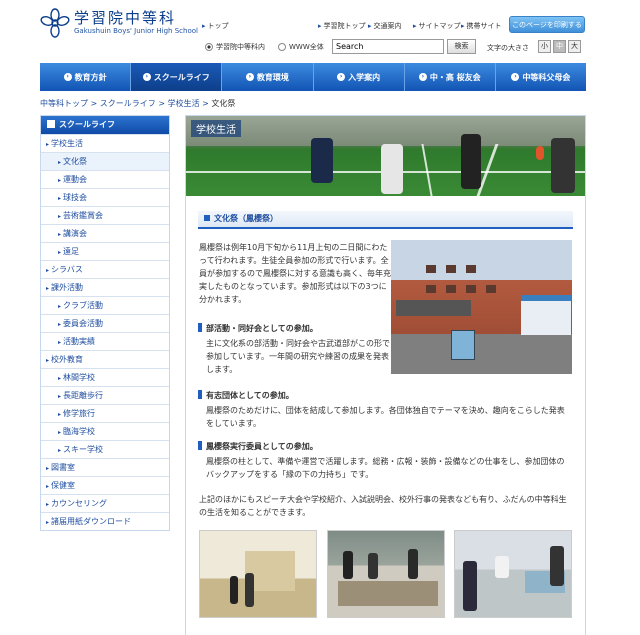  Describe the element at coordinates (75, 233) in the screenshot. I see `sidebar-item-label: 講演会` at that location.